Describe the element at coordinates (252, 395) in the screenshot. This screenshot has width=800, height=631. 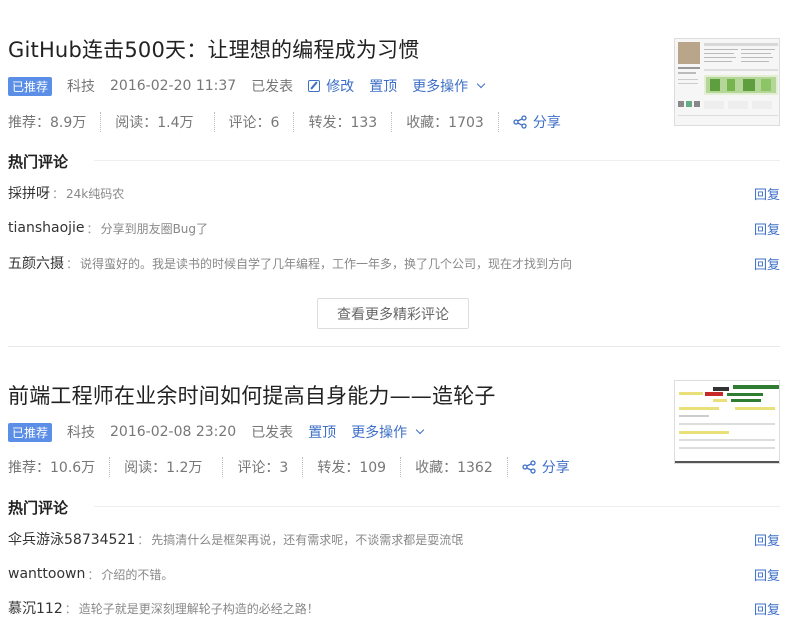
I see `article-title: 前端工程师在业余时间如何提高自身能力——造轮子` at that location.